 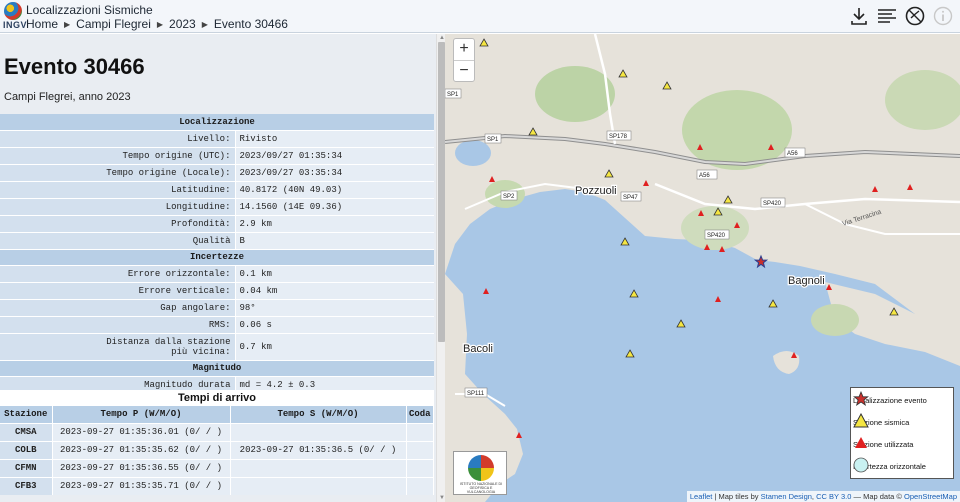 I want to click on row-value: 0.1 km, so click(x=334, y=274).